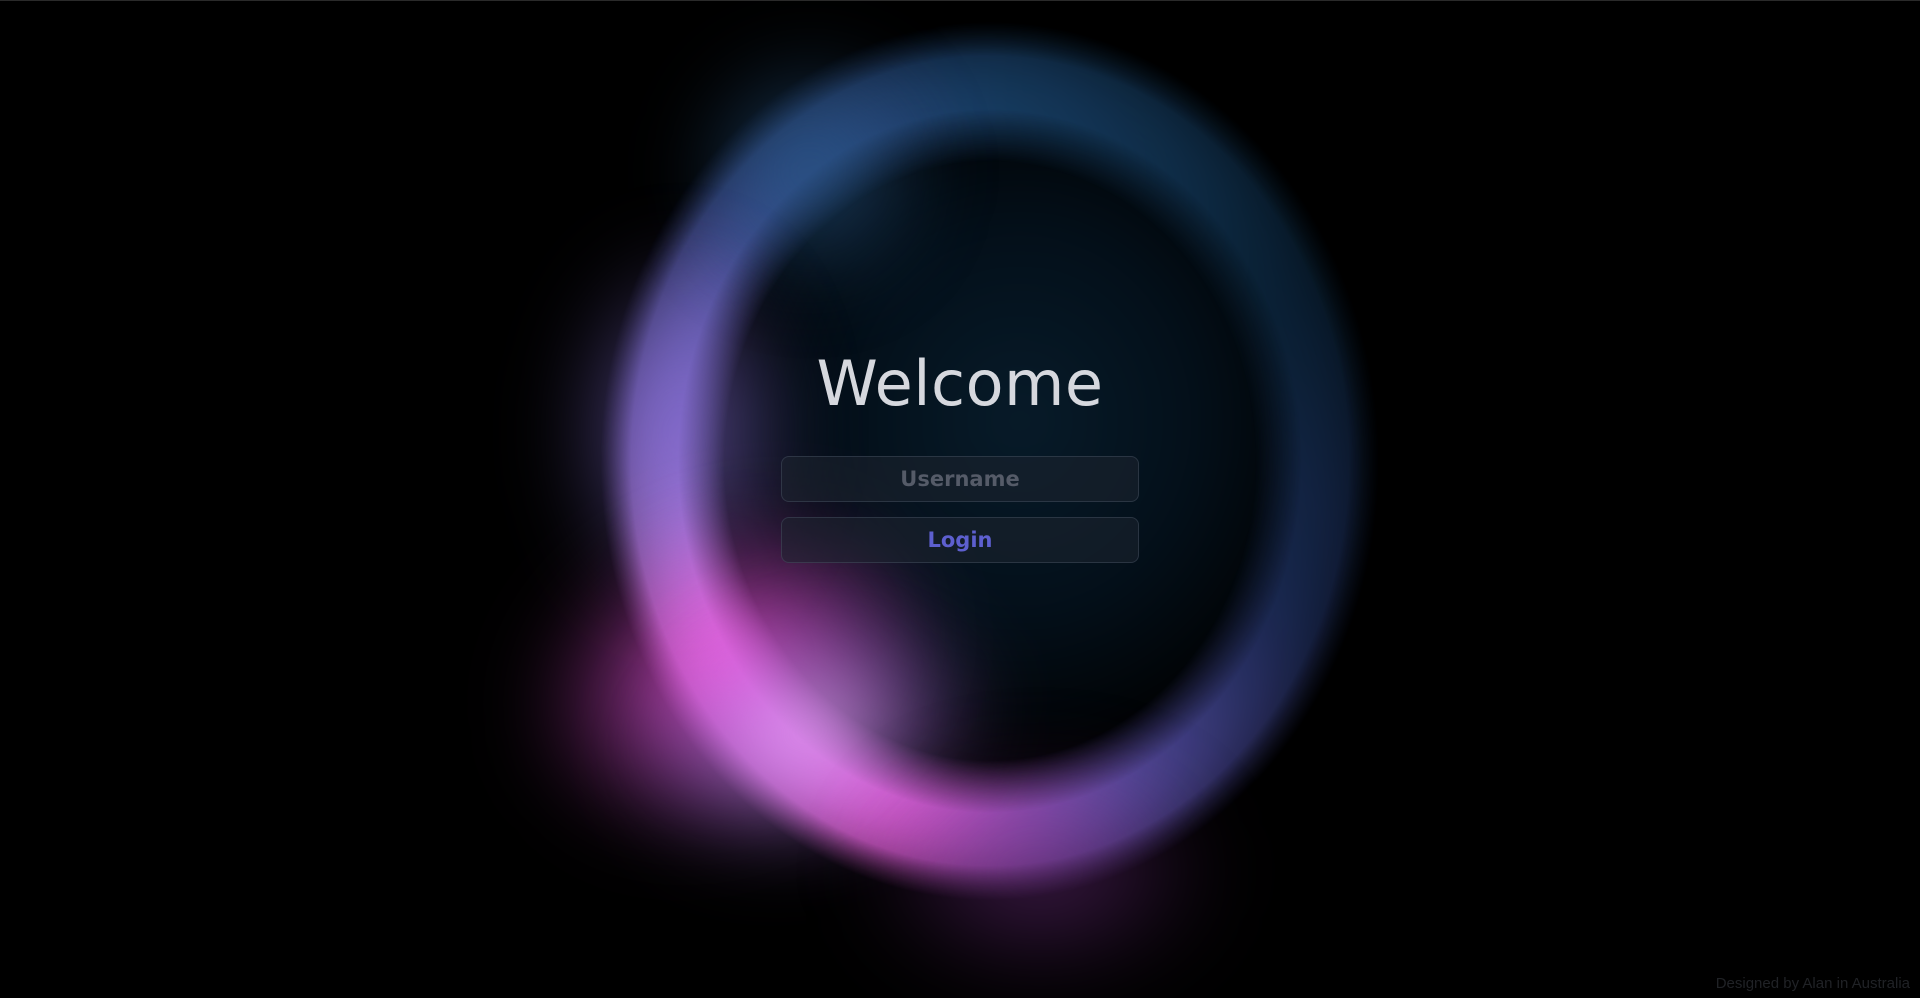 This screenshot has height=998, width=1920. What do you see at coordinates (960, 383) in the screenshot?
I see `welcome-title: Welcome` at bounding box center [960, 383].